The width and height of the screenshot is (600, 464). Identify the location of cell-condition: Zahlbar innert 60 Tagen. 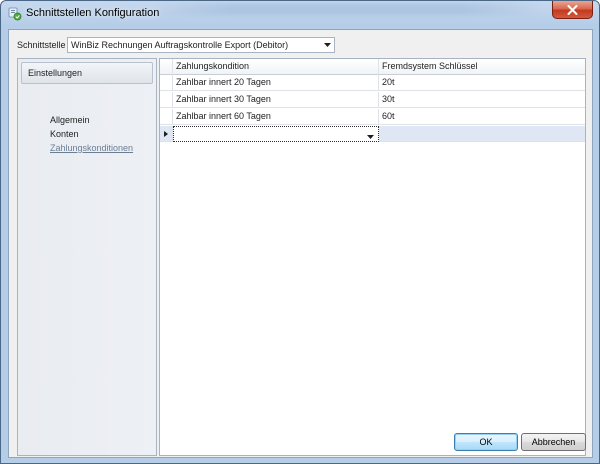
(276, 117).